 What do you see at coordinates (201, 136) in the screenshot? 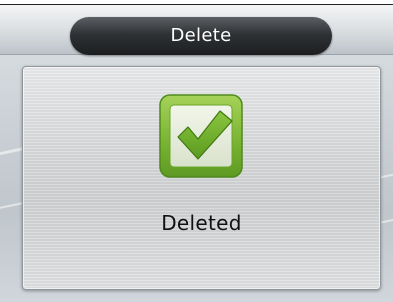
I see `checkmark-success-icon` at bounding box center [201, 136].